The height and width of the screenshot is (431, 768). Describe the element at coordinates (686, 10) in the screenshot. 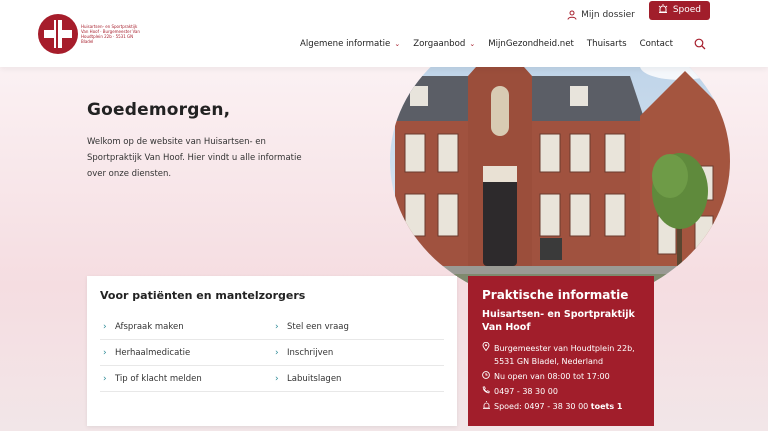

I see `spoed-label: Spoed` at that location.